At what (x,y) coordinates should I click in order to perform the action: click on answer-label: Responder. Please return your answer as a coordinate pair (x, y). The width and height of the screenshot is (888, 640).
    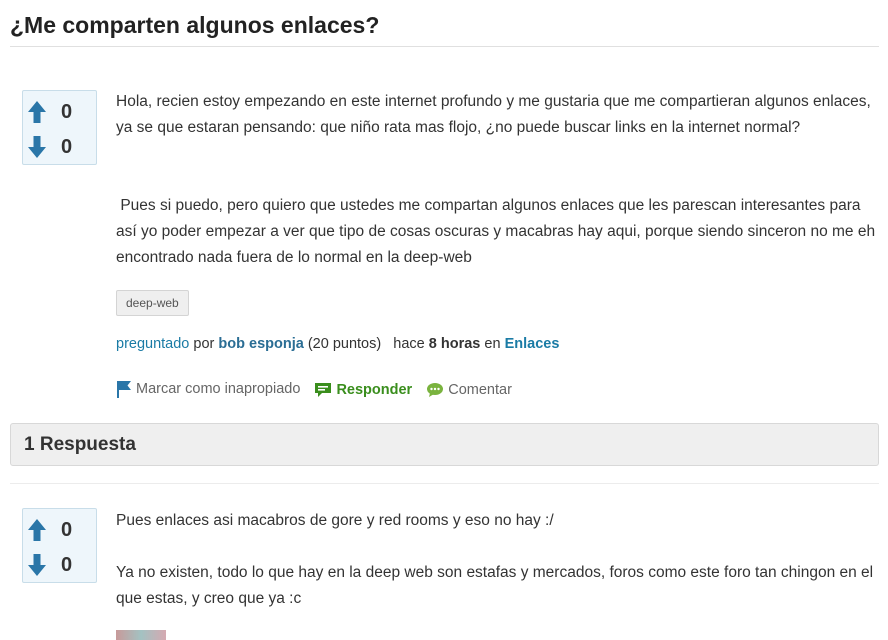
    Looking at the image, I should click on (374, 390).